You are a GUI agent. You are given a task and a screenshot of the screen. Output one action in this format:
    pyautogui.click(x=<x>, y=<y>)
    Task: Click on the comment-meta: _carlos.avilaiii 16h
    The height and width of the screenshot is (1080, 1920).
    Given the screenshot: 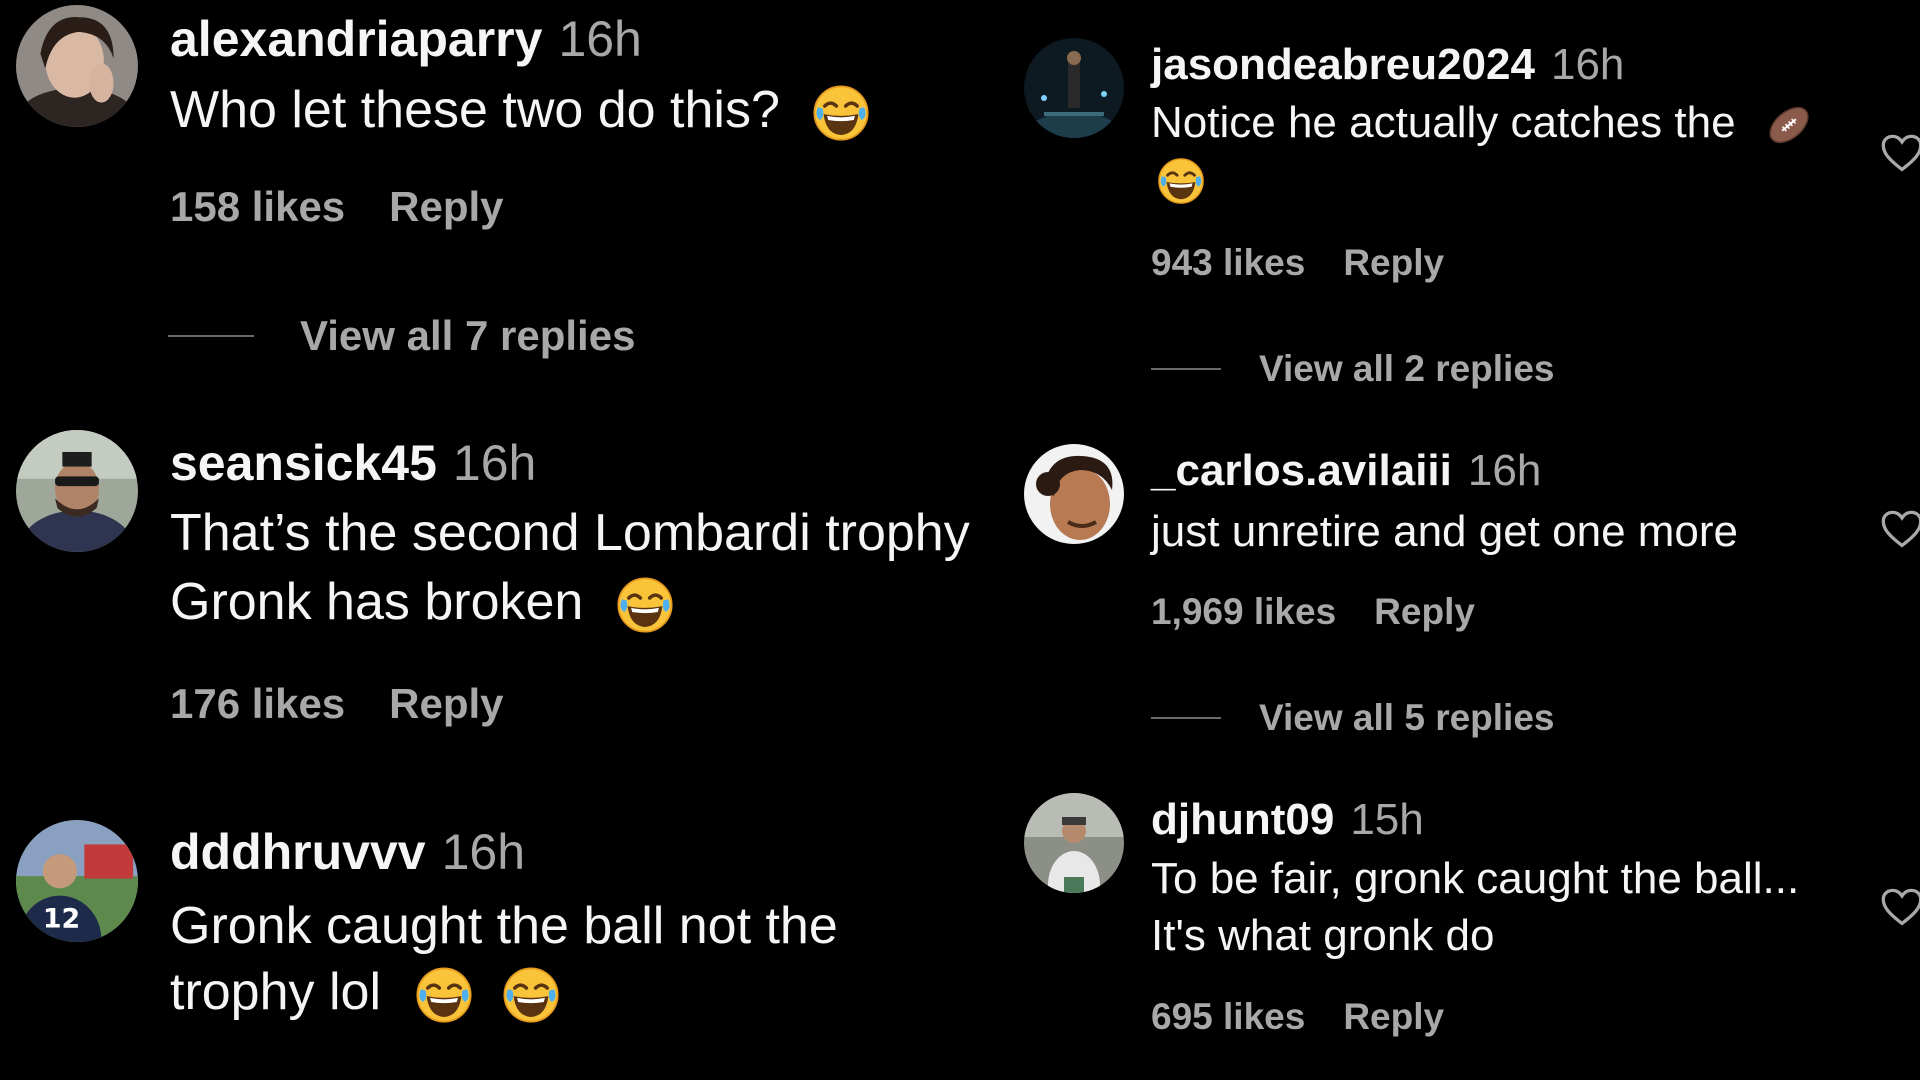 What is the action you would take?
    pyautogui.click(x=1346, y=471)
    